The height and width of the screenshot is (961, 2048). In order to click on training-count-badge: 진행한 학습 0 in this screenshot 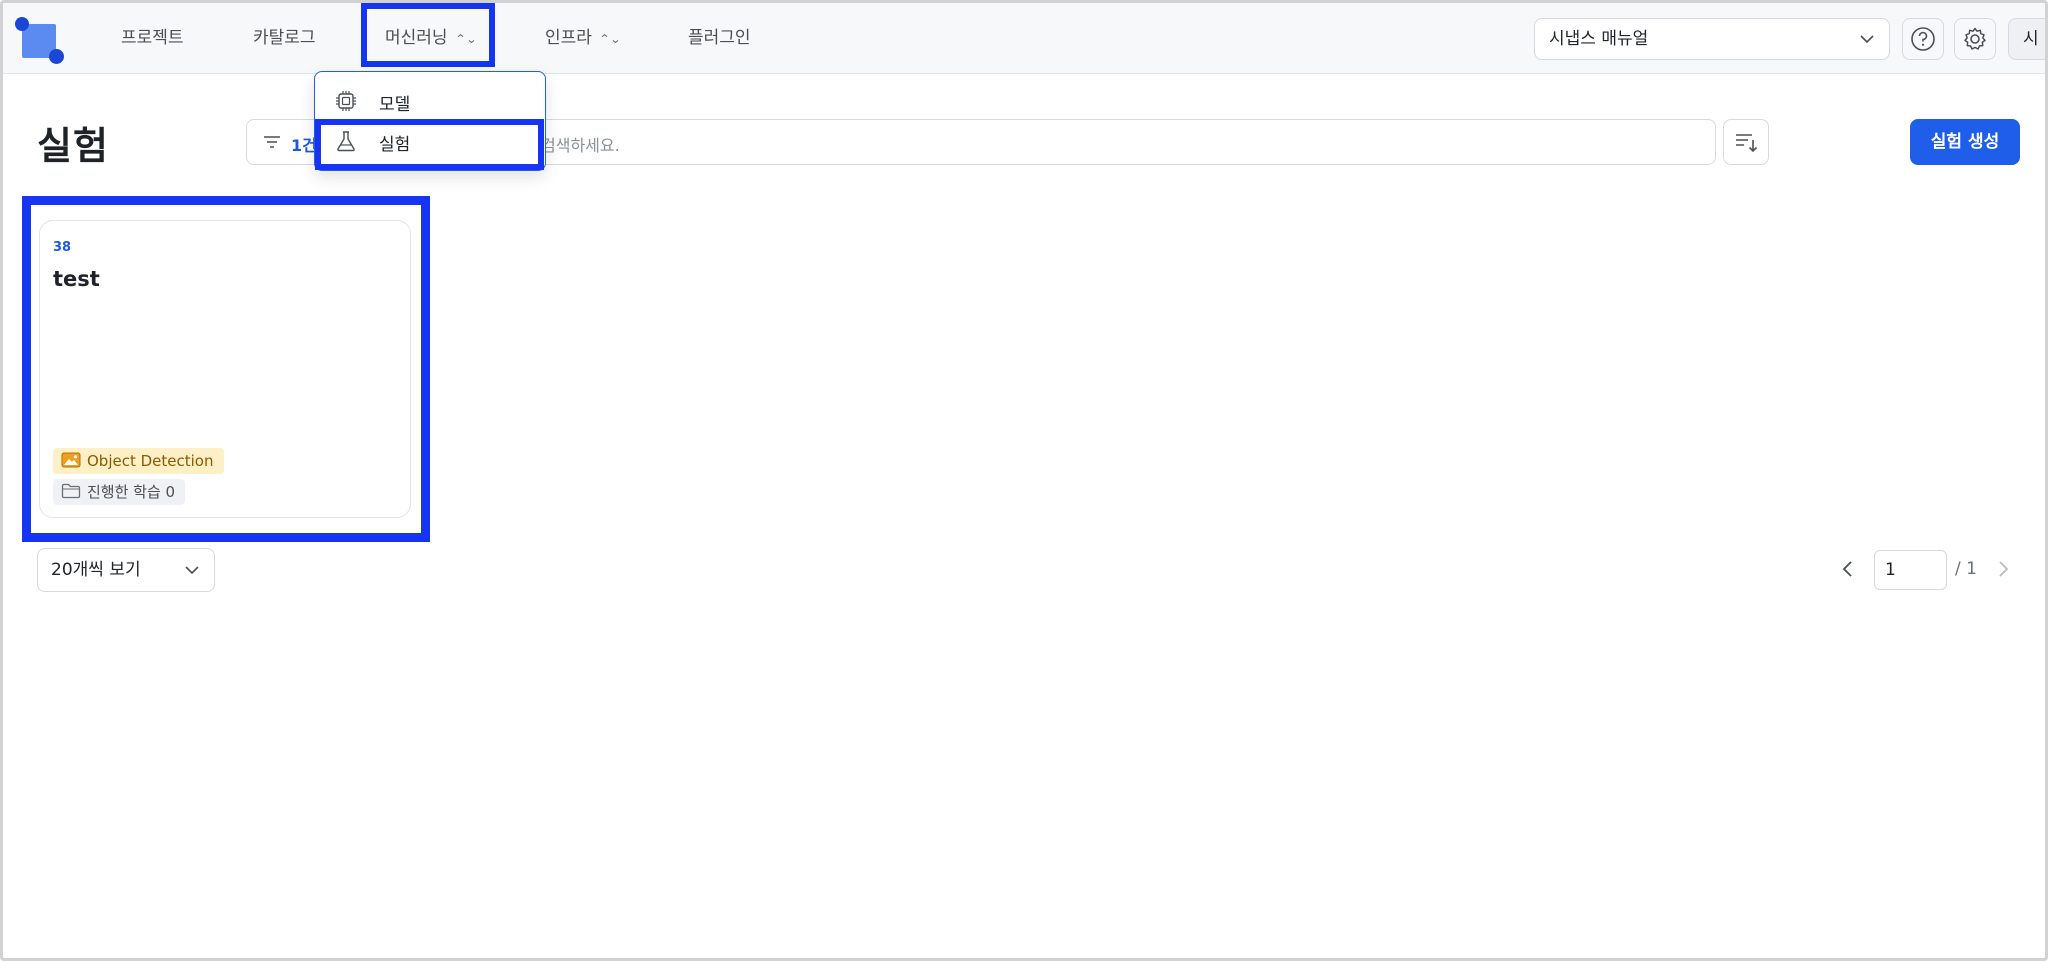, I will do `click(119, 492)`.